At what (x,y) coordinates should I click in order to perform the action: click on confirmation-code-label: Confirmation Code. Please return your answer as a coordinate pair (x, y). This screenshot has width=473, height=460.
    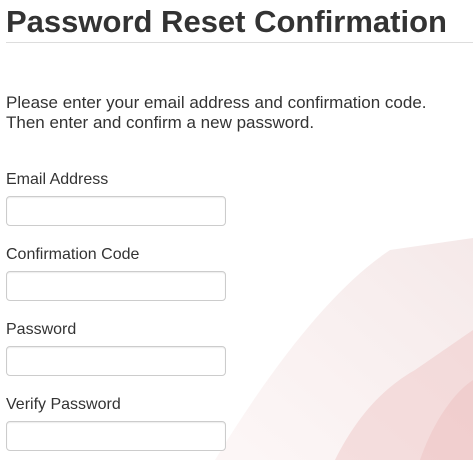
    Looking at the image, I should click on (73, 254).